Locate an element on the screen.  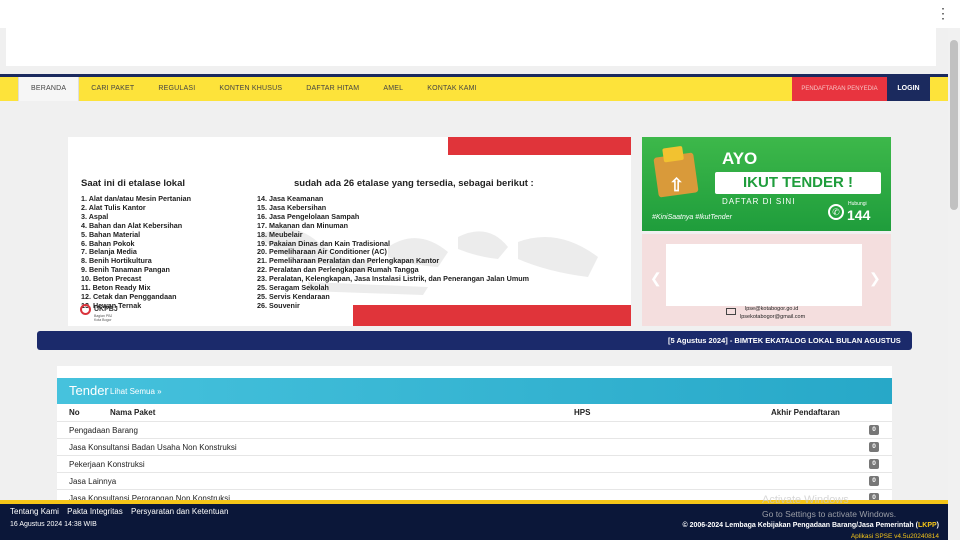
footer-link-pakta: Pakta Integritas is located at coordinates (95, 511).